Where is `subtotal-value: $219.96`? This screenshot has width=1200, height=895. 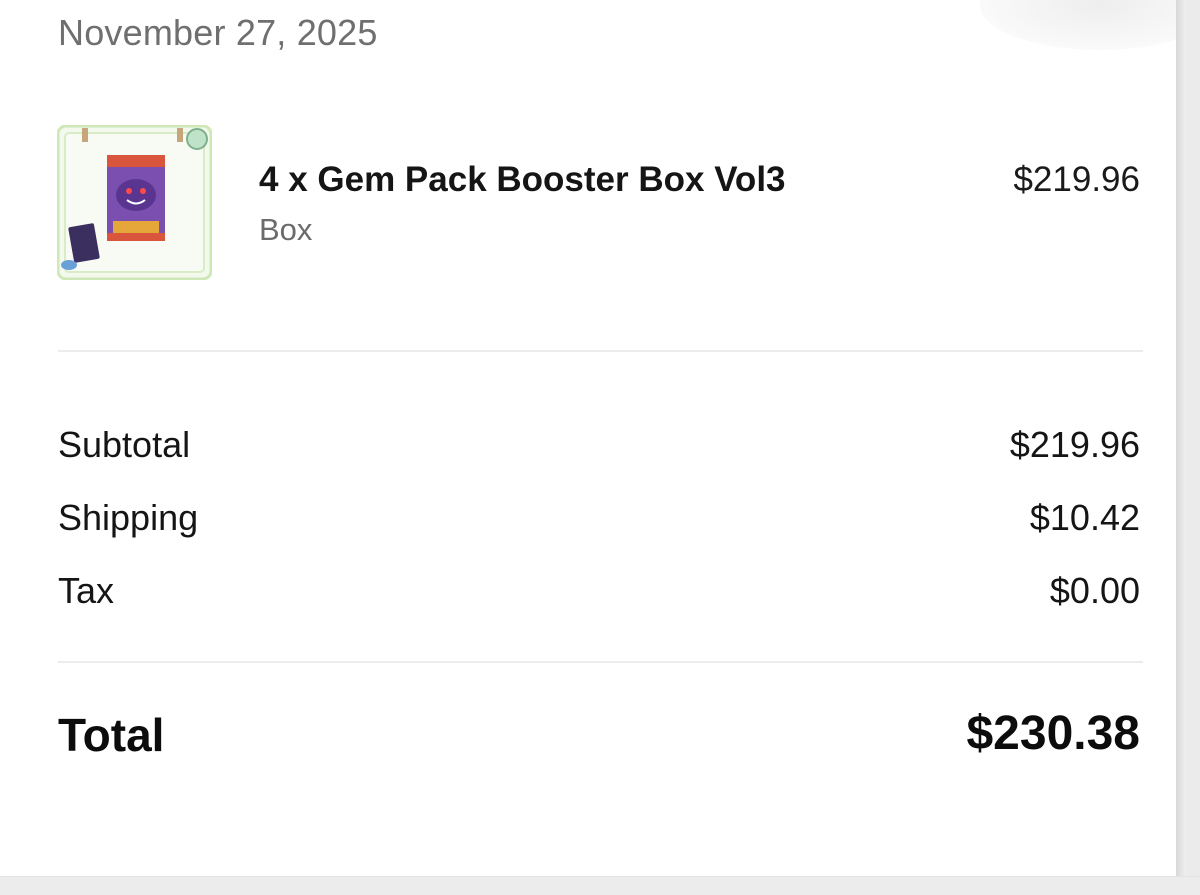 subtotal-value: $219.96 is located at coordinates (1074, 444).